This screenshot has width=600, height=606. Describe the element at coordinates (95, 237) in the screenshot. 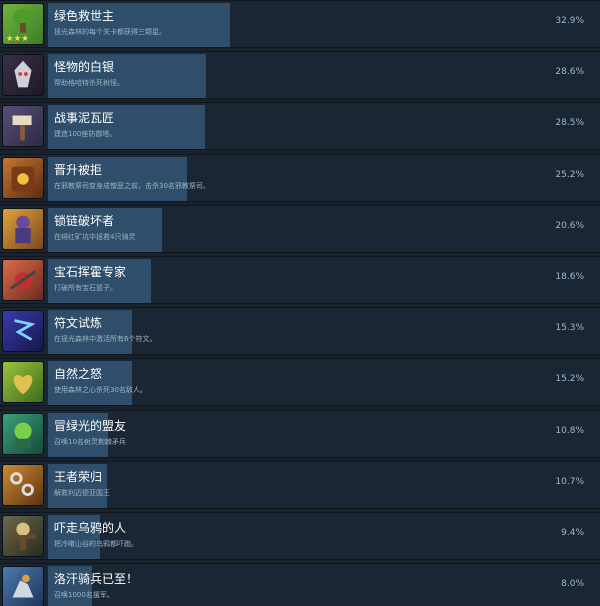

I see `achievement-description: 在绯红矿坑中拯救4只骑灵` at that location.